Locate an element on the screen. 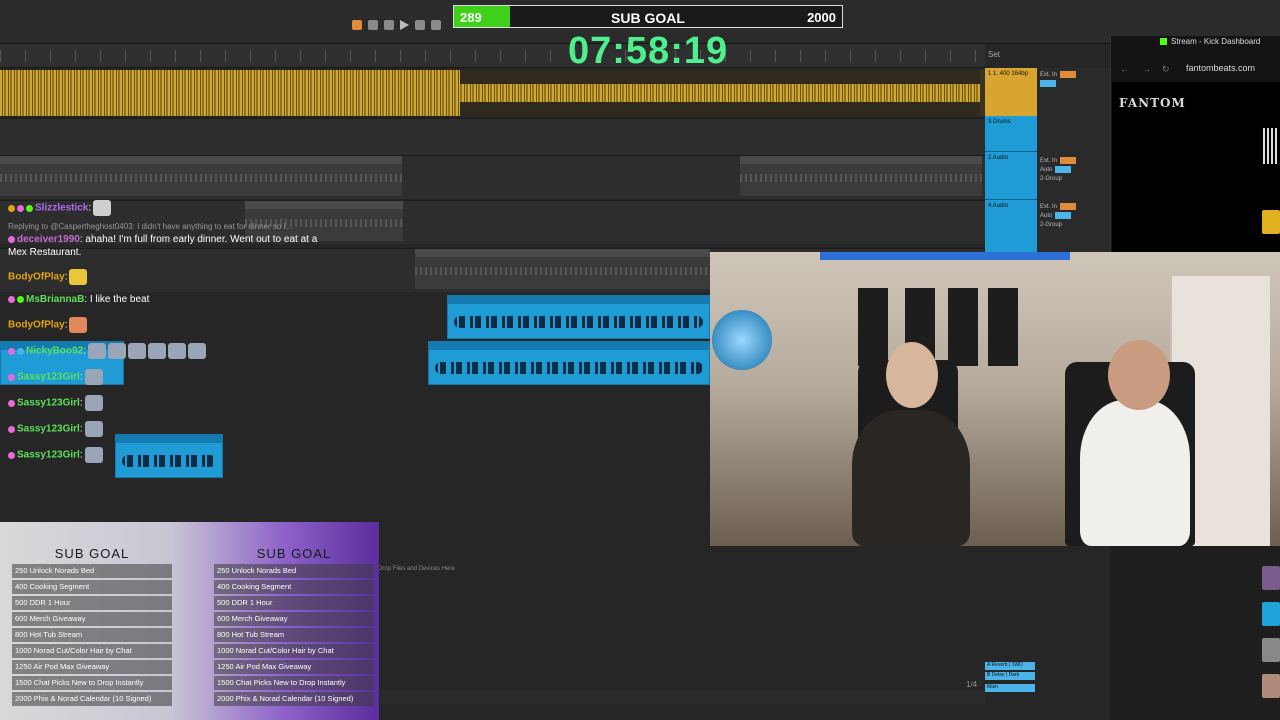 The height and width of the screenshot is (720, 1280). sub-goal-item: 500 DDR 1 Hour is located at coordinates (92, 603).